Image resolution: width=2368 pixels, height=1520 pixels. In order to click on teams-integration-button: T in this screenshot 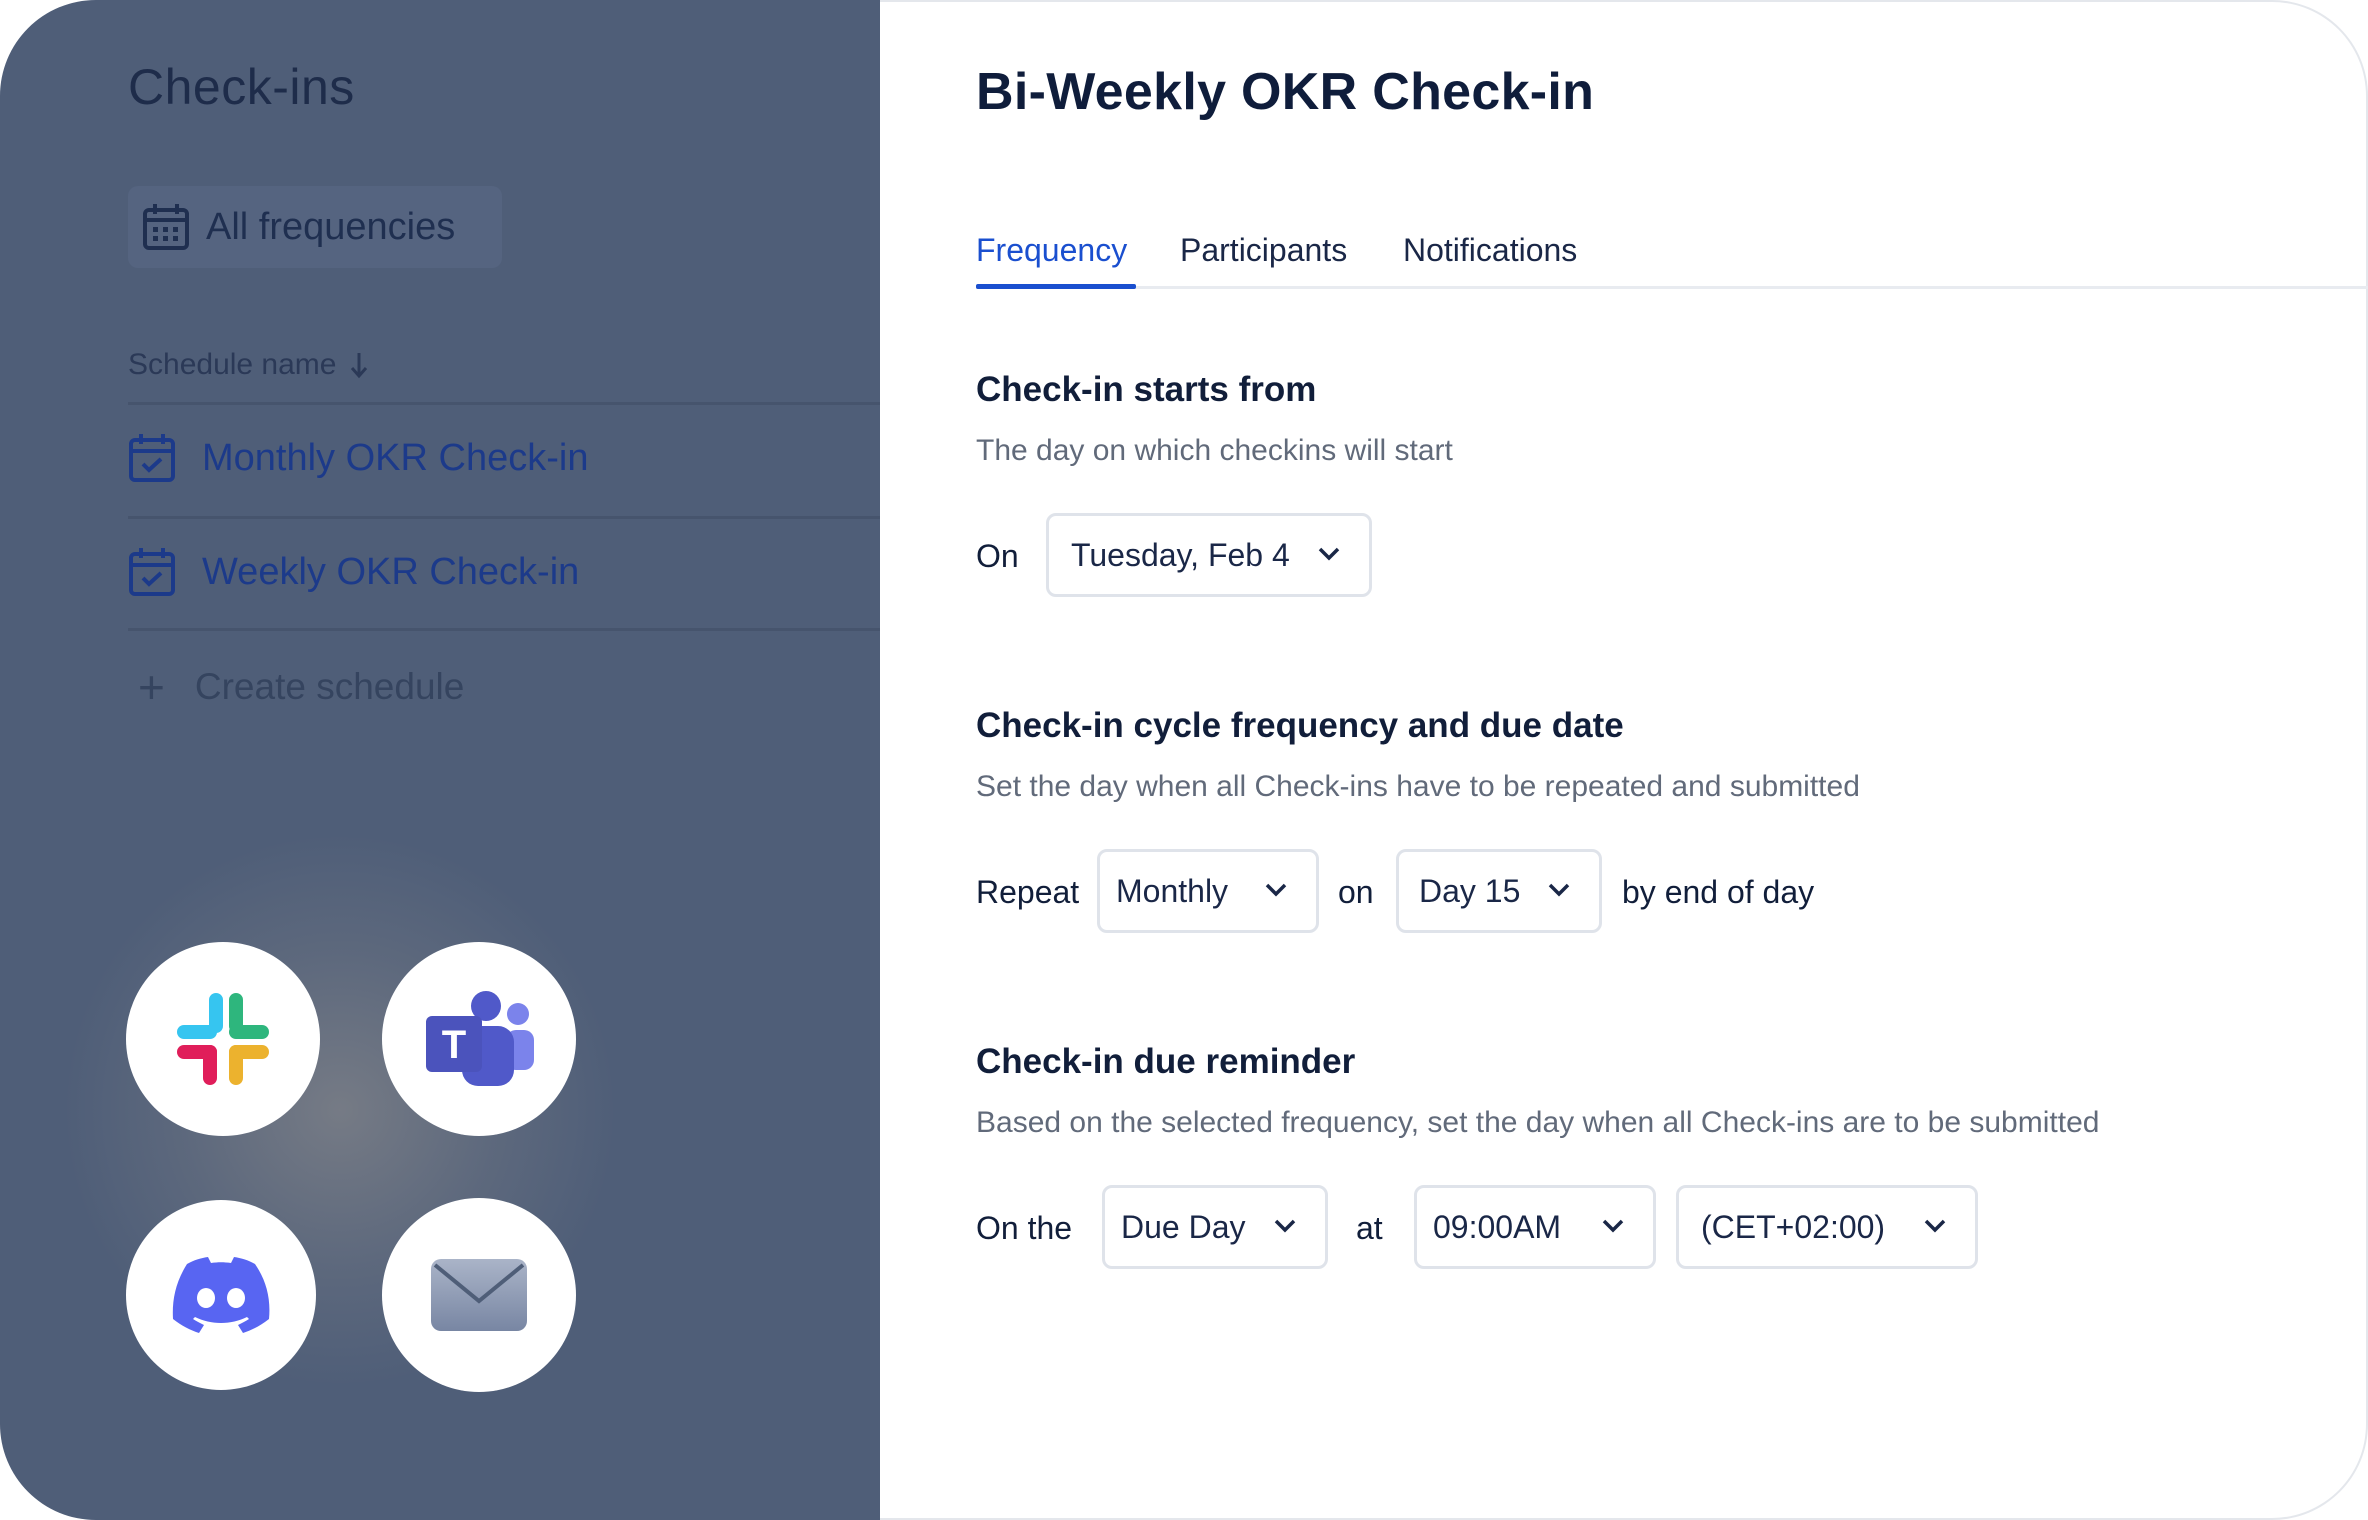, I will do `click(479, 1039)`.